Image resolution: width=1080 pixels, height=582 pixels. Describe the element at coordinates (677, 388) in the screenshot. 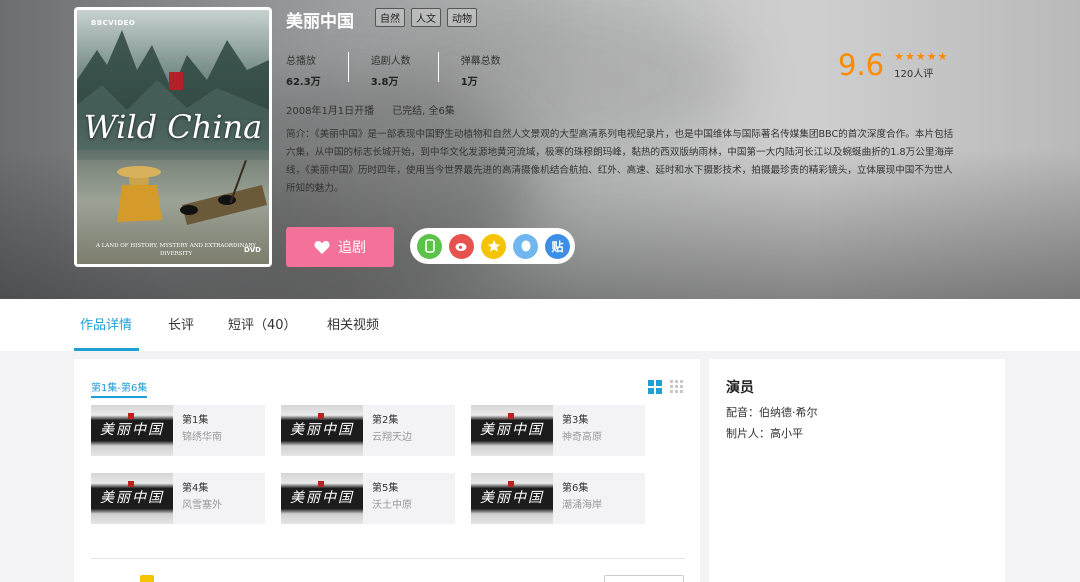

I see `compact-view-icon` at that location.